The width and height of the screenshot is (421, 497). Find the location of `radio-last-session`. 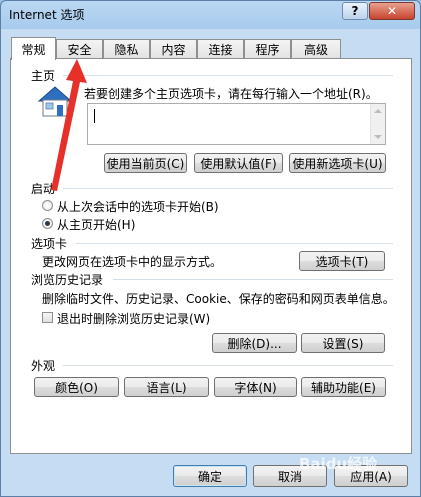

radio-last-session is located at coordinates (47, 205).